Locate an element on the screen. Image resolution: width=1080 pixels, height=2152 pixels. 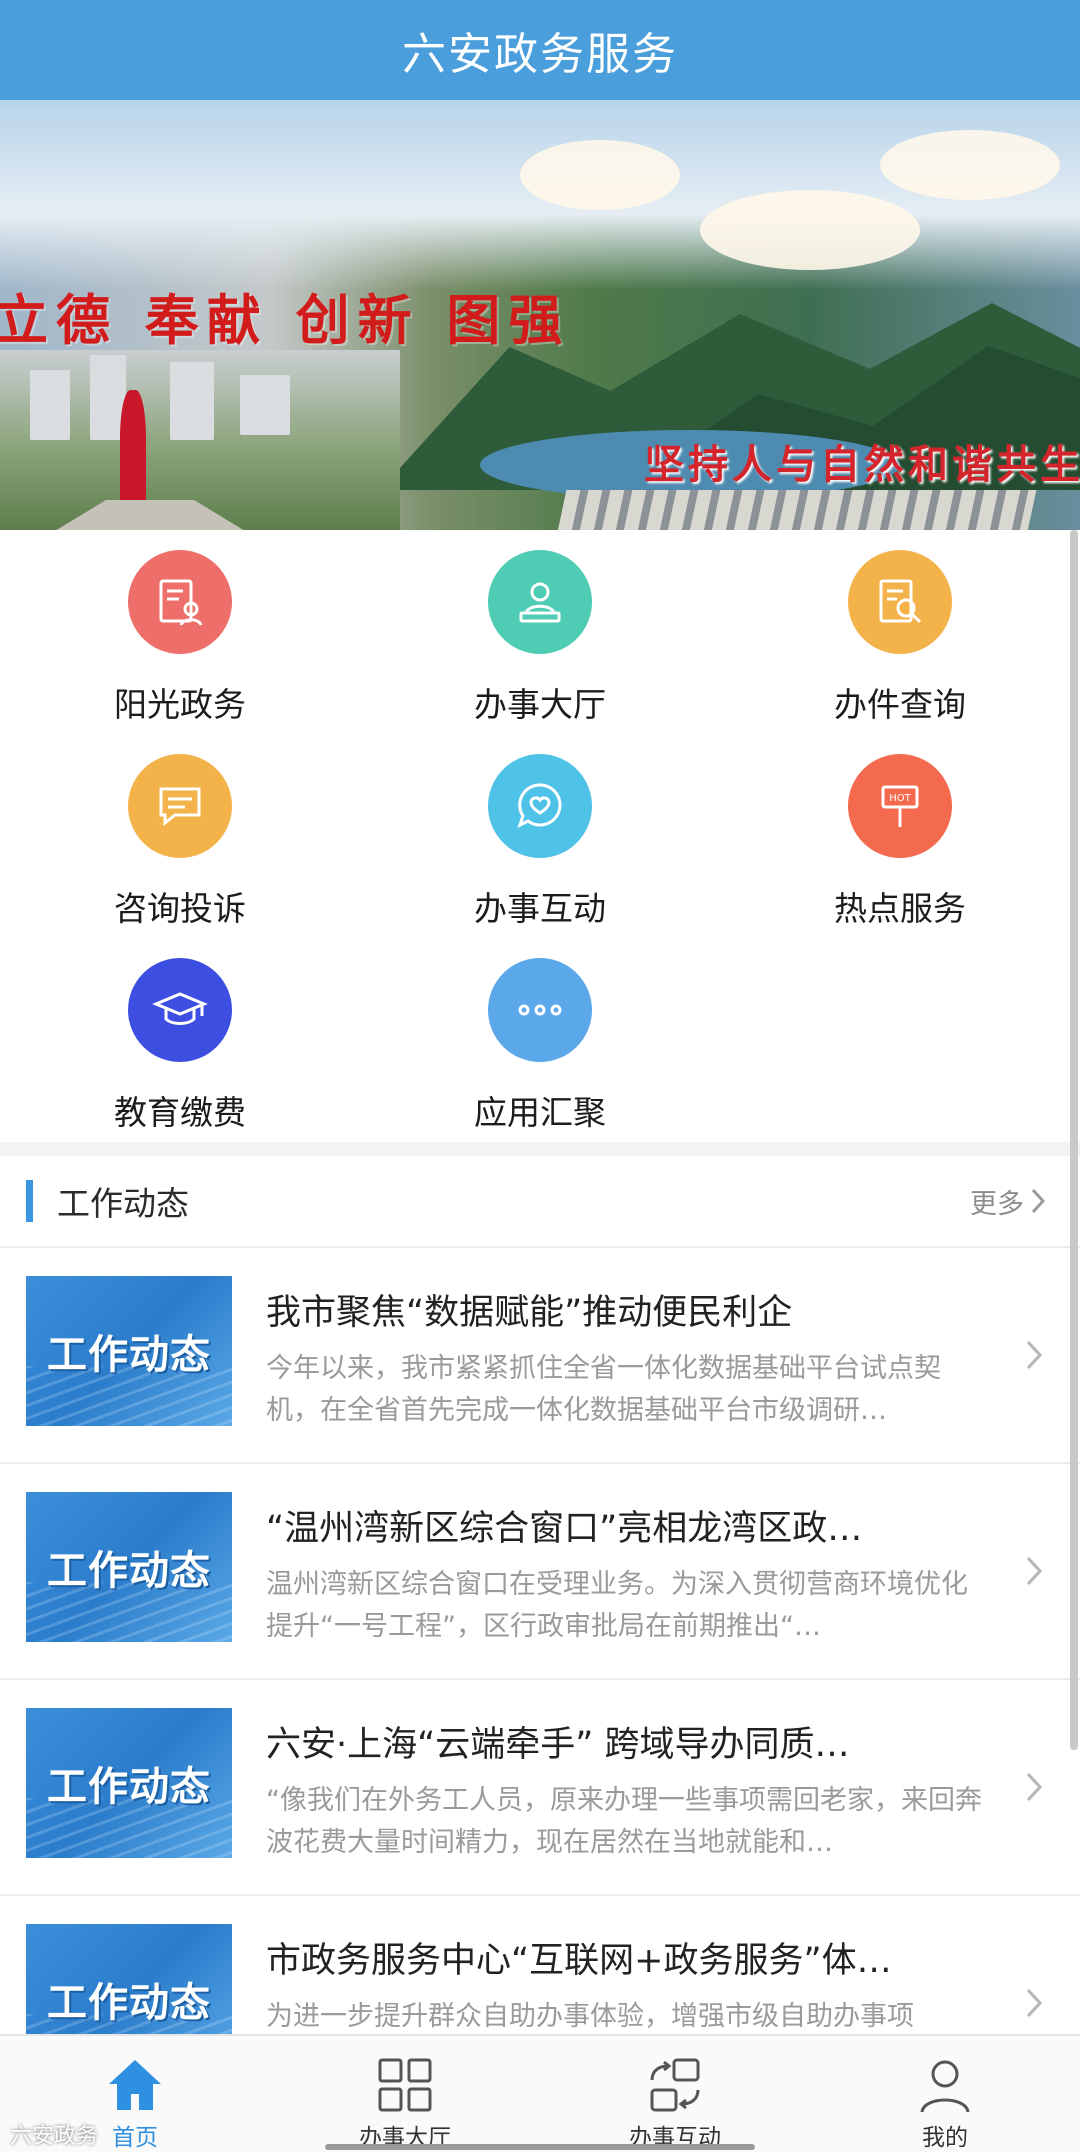
chat-bubble-icon is located at coordinates (180, 806).